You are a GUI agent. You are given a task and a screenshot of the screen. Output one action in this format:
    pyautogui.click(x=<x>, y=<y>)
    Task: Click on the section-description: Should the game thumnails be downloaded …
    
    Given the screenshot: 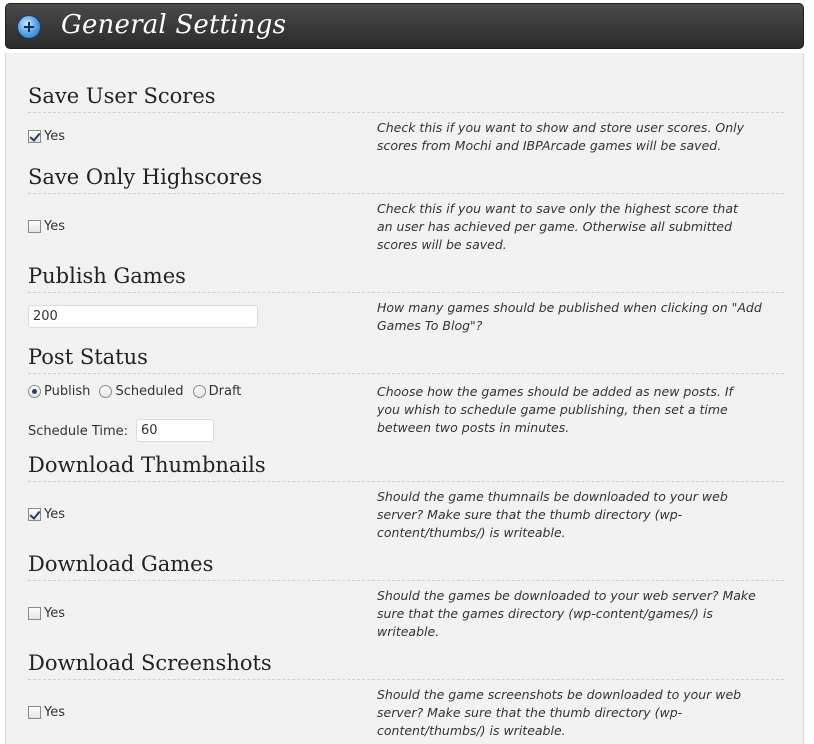 What is the action you would take?
    pyautogui.click(x=582, y=515)
    